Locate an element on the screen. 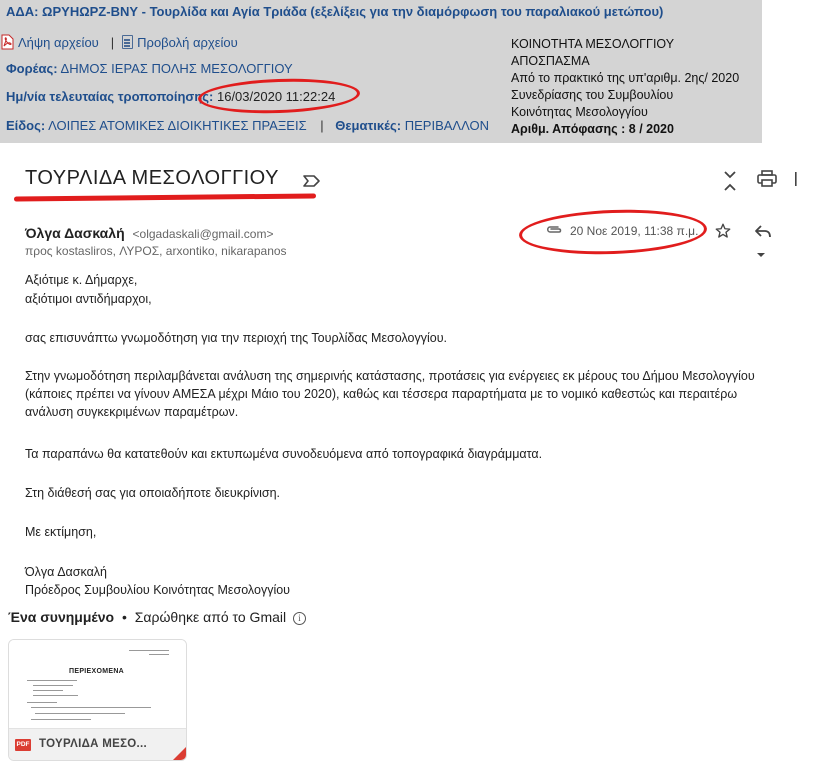 The height and width of the screenshot is (761, 836). scanned-label: Σαρώθηκε από το Gmail is located at coordinates (210, 617).